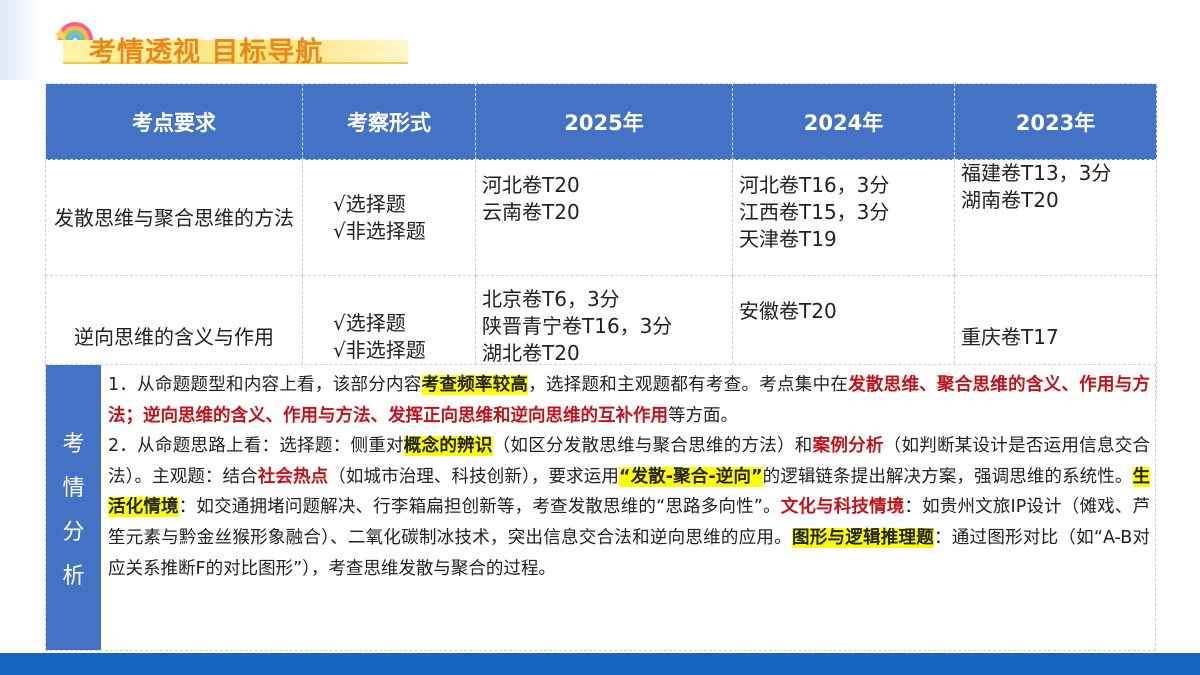 The width and height of the screenshot is (1200, 675). What do you see at coordinates (473, 476) in the screenshot?
I see `text-run: （如城市治理、科技创新），要求运用` at bounding box center [473, 476].